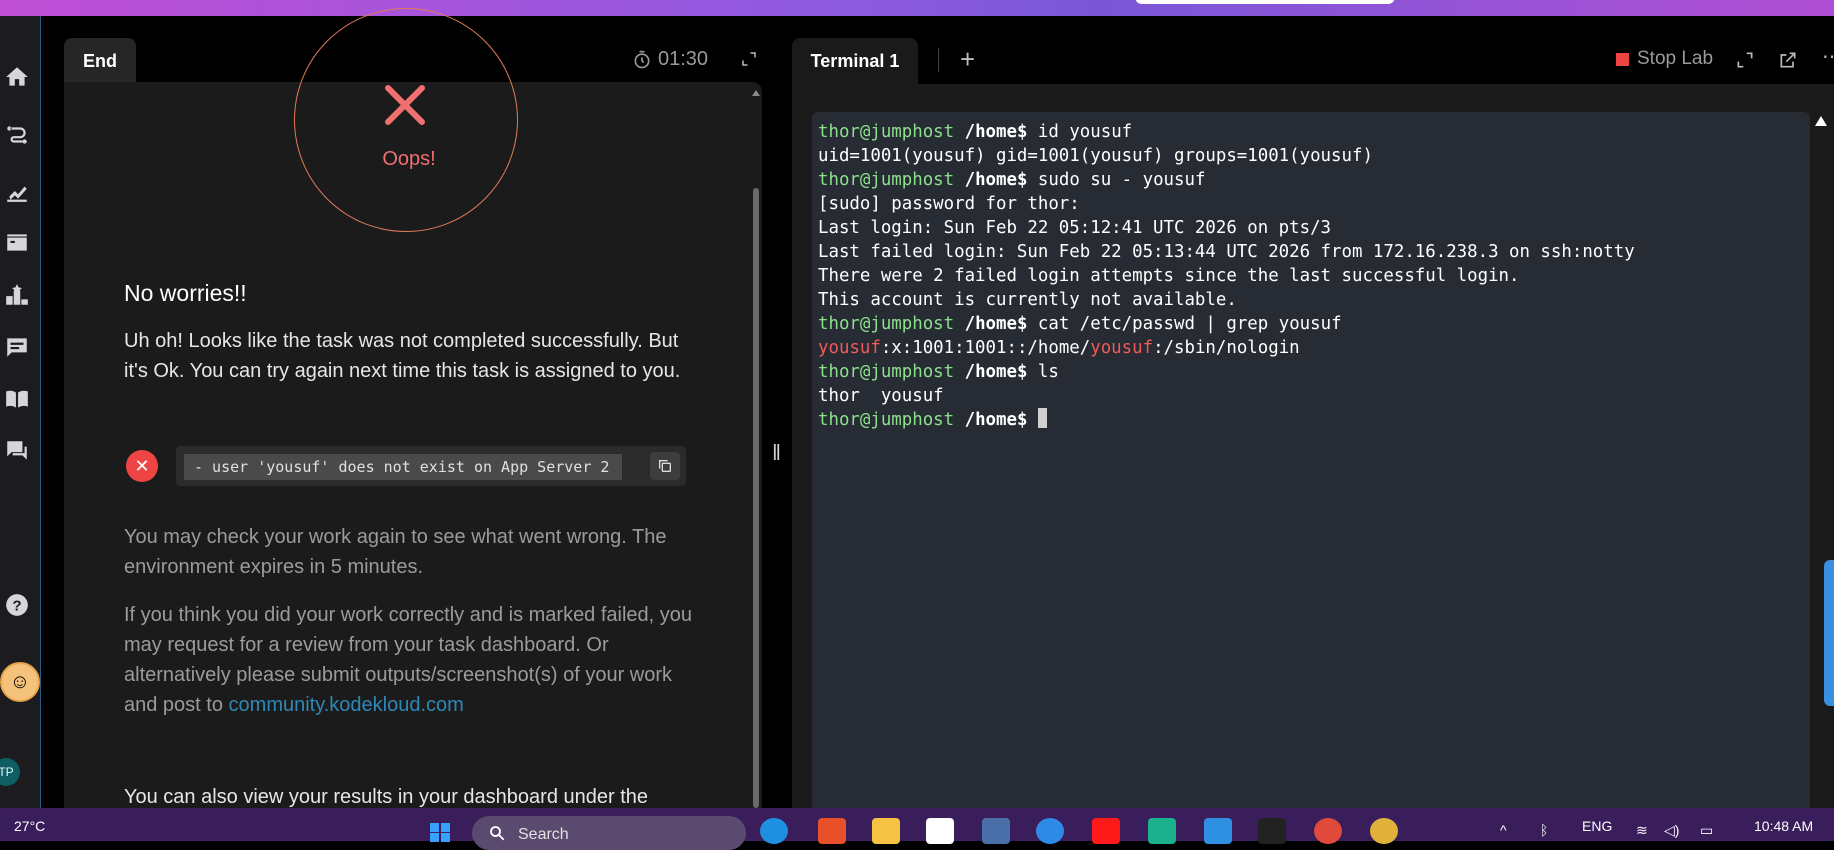 This screenshot has width=1834, height=850. What do you see at coordinates (938, 372) in the screenshot?
I see `terminal-line: thor@jumphost /home$ ls` at bounding box center [938, 372].